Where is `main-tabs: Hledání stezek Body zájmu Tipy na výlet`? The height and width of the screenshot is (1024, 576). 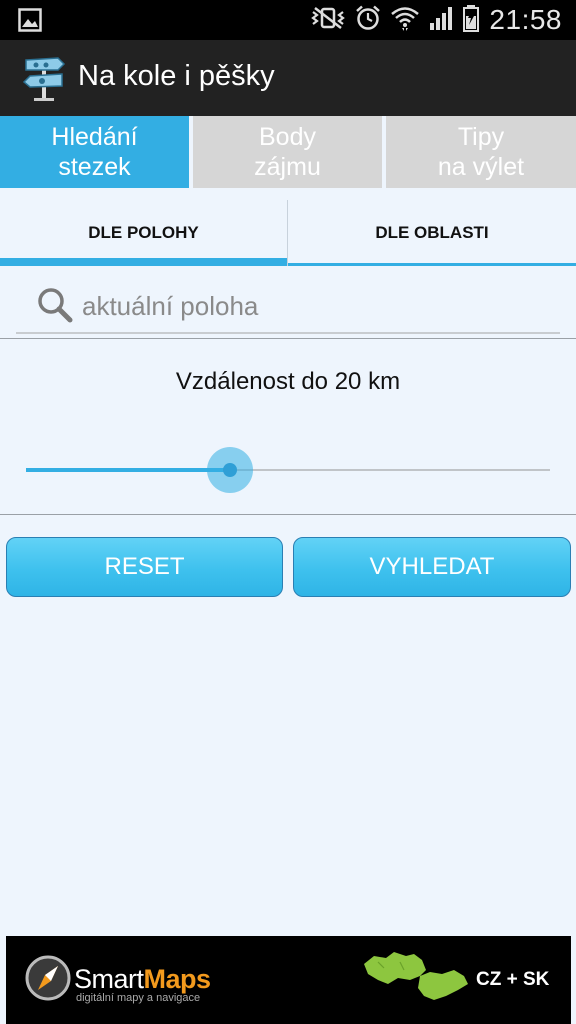 main-tabs: Hledání stezek Body zájmu Tipy na výlet is located at coordinates (288, 152).